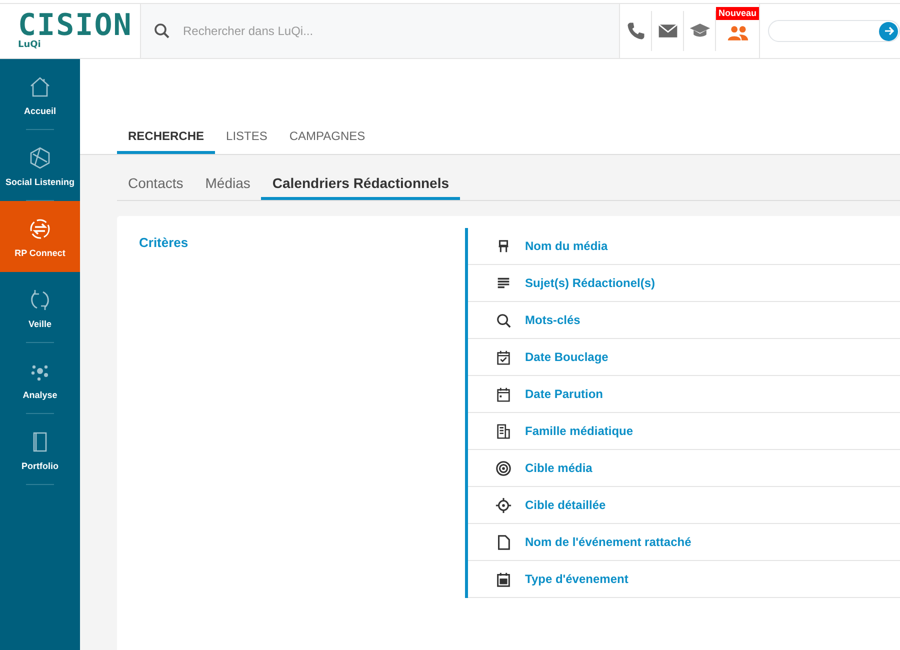 The height and width of the screenshot is (650, 900). I want to click on sidebar-item: Social Listening, so click(40, 165).